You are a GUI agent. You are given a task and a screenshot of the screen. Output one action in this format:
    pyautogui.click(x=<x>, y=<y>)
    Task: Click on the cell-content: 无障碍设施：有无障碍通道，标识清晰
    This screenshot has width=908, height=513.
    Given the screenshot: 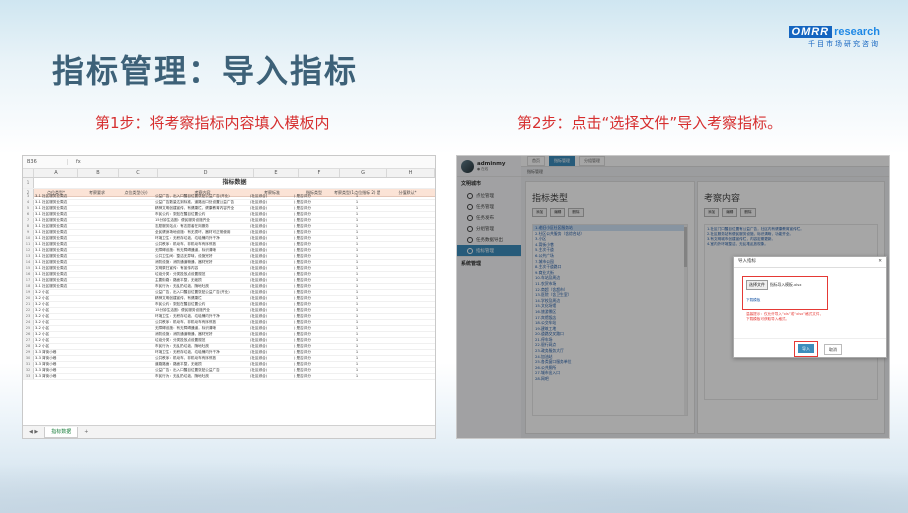 What is the action you would take?
    pyautogui.click(x=202, y=250)
    